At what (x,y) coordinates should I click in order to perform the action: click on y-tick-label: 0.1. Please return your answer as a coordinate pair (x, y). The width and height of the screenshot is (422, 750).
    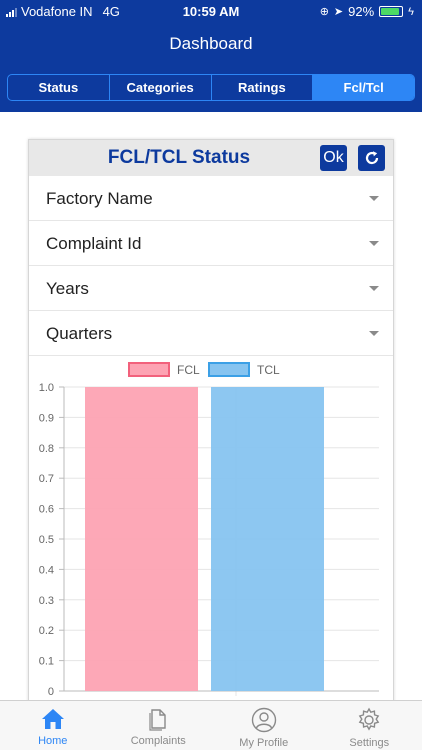
    Looking at the image, I should click on (46, 662).